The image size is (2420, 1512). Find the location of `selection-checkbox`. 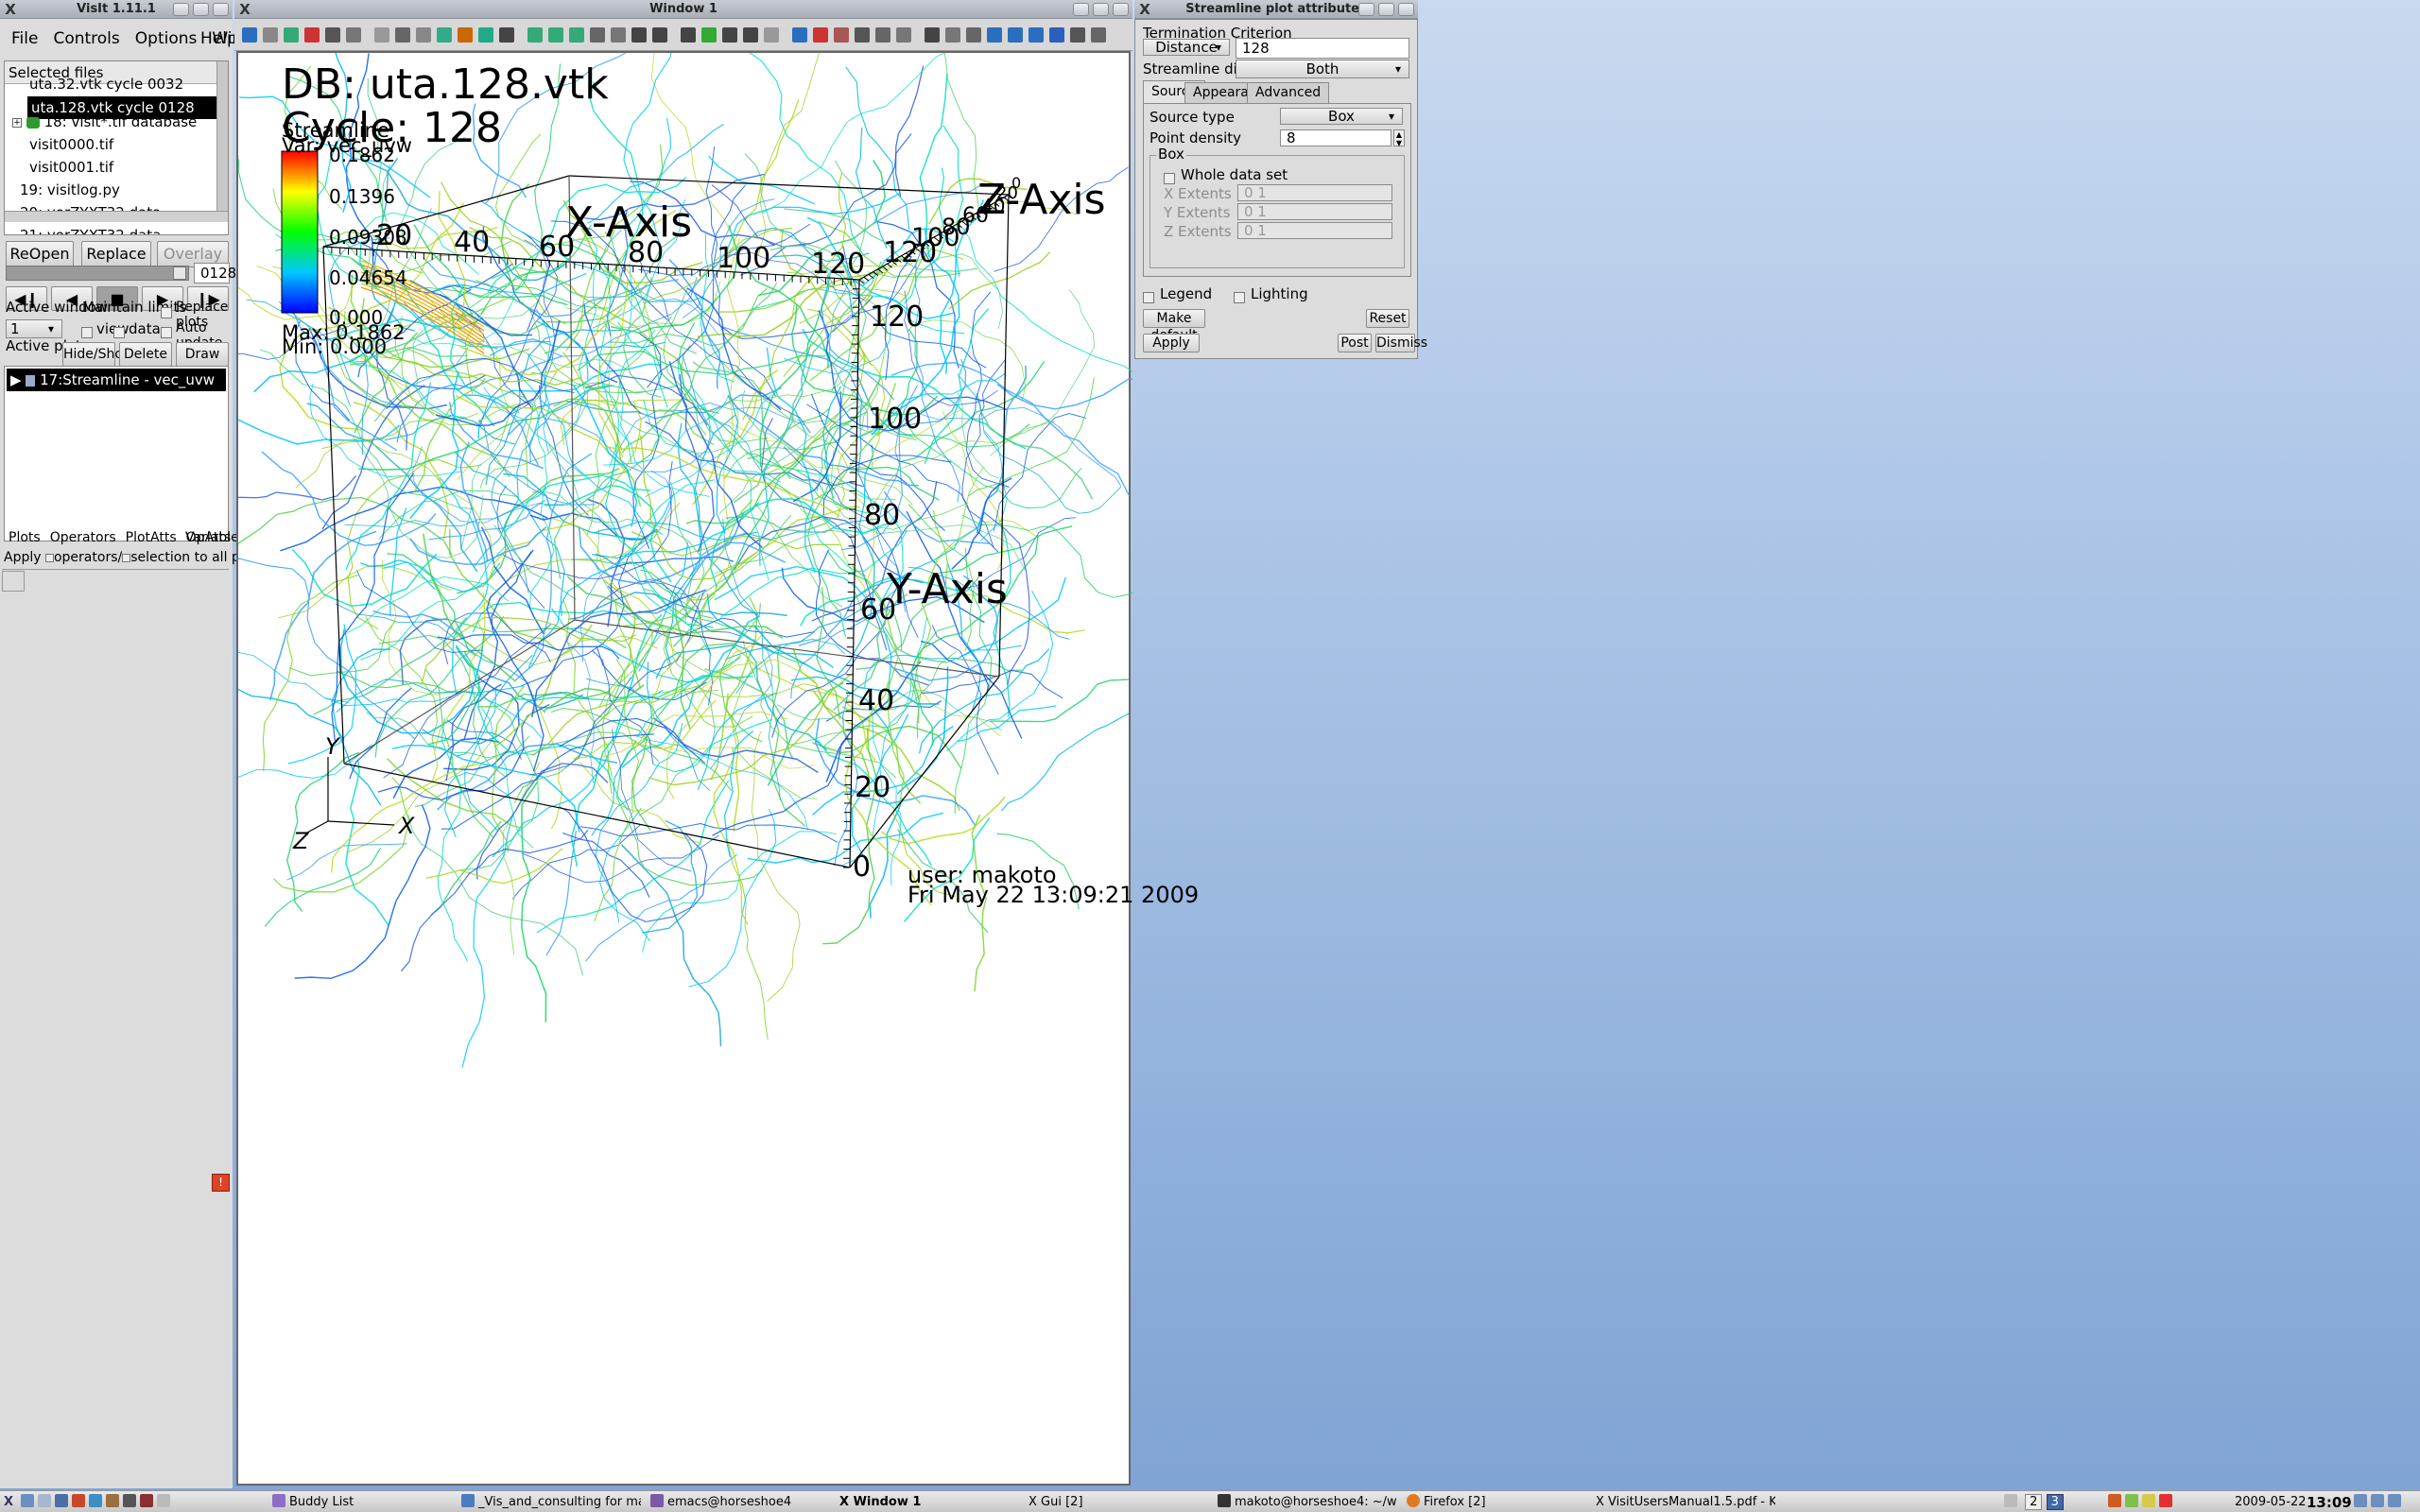

selection-checkbox is located at coordinates (126, 557).